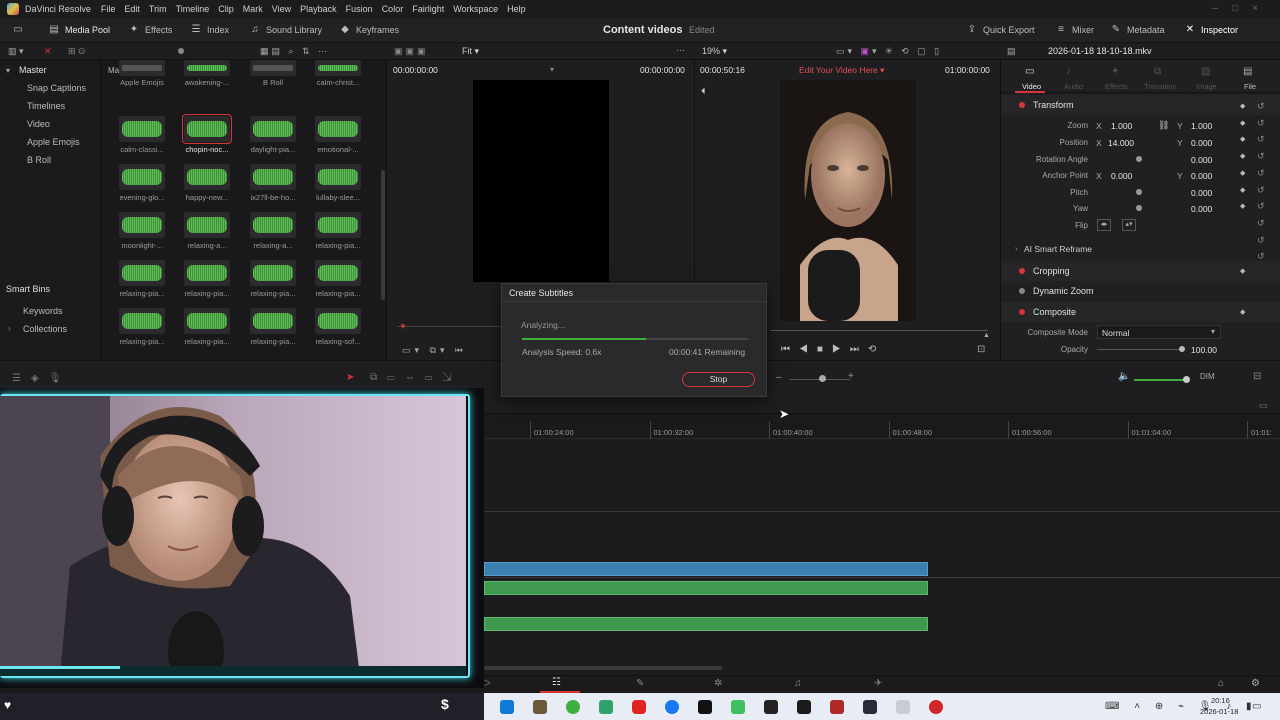 This screenshot has width=1280, height=720. What do you see at coordinates (1250, 86) in the screenshot?
I see `tab-file: File` at bounding box center [1250, 86].